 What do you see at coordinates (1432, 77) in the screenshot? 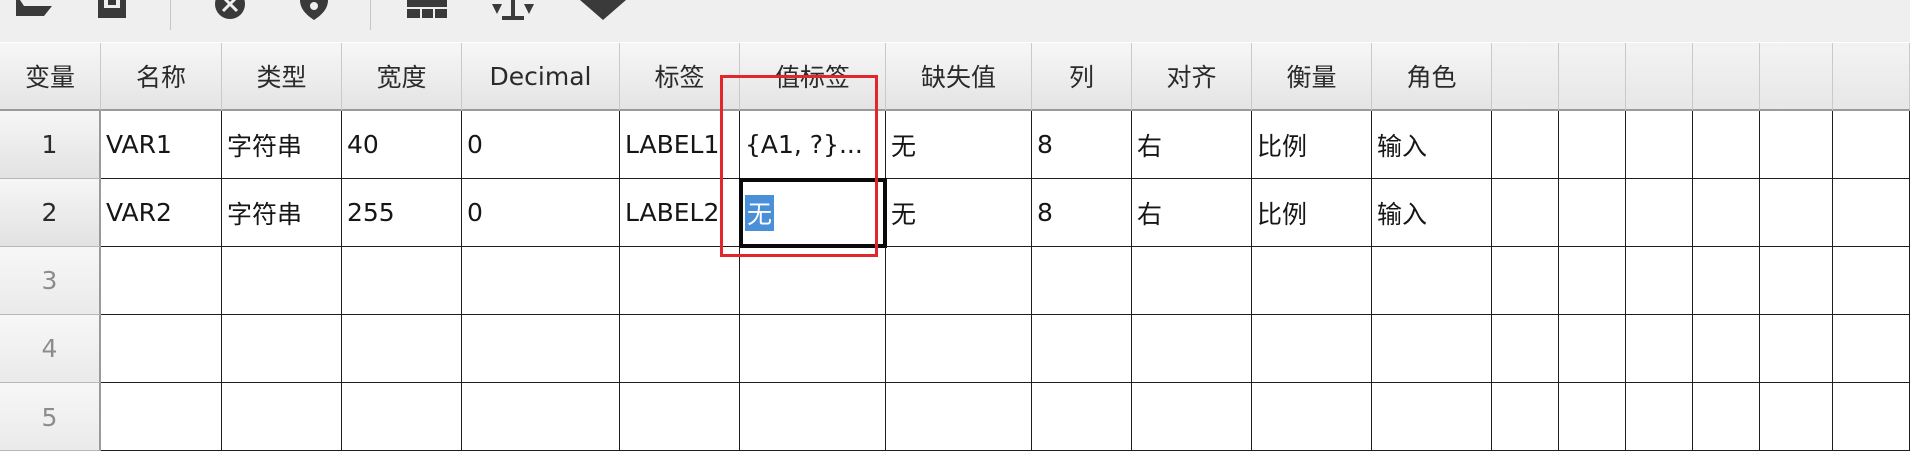
I see `column-header-role: 角色` at bounding box center [1432, 77].